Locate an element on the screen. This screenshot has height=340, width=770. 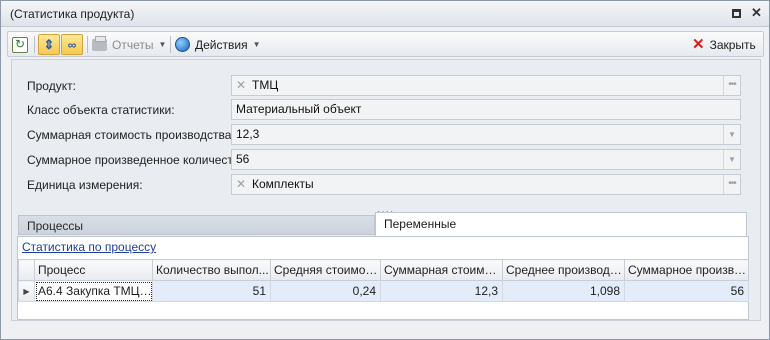
tab-strip: Процессы Переменные is located at coordinates (384, 224).